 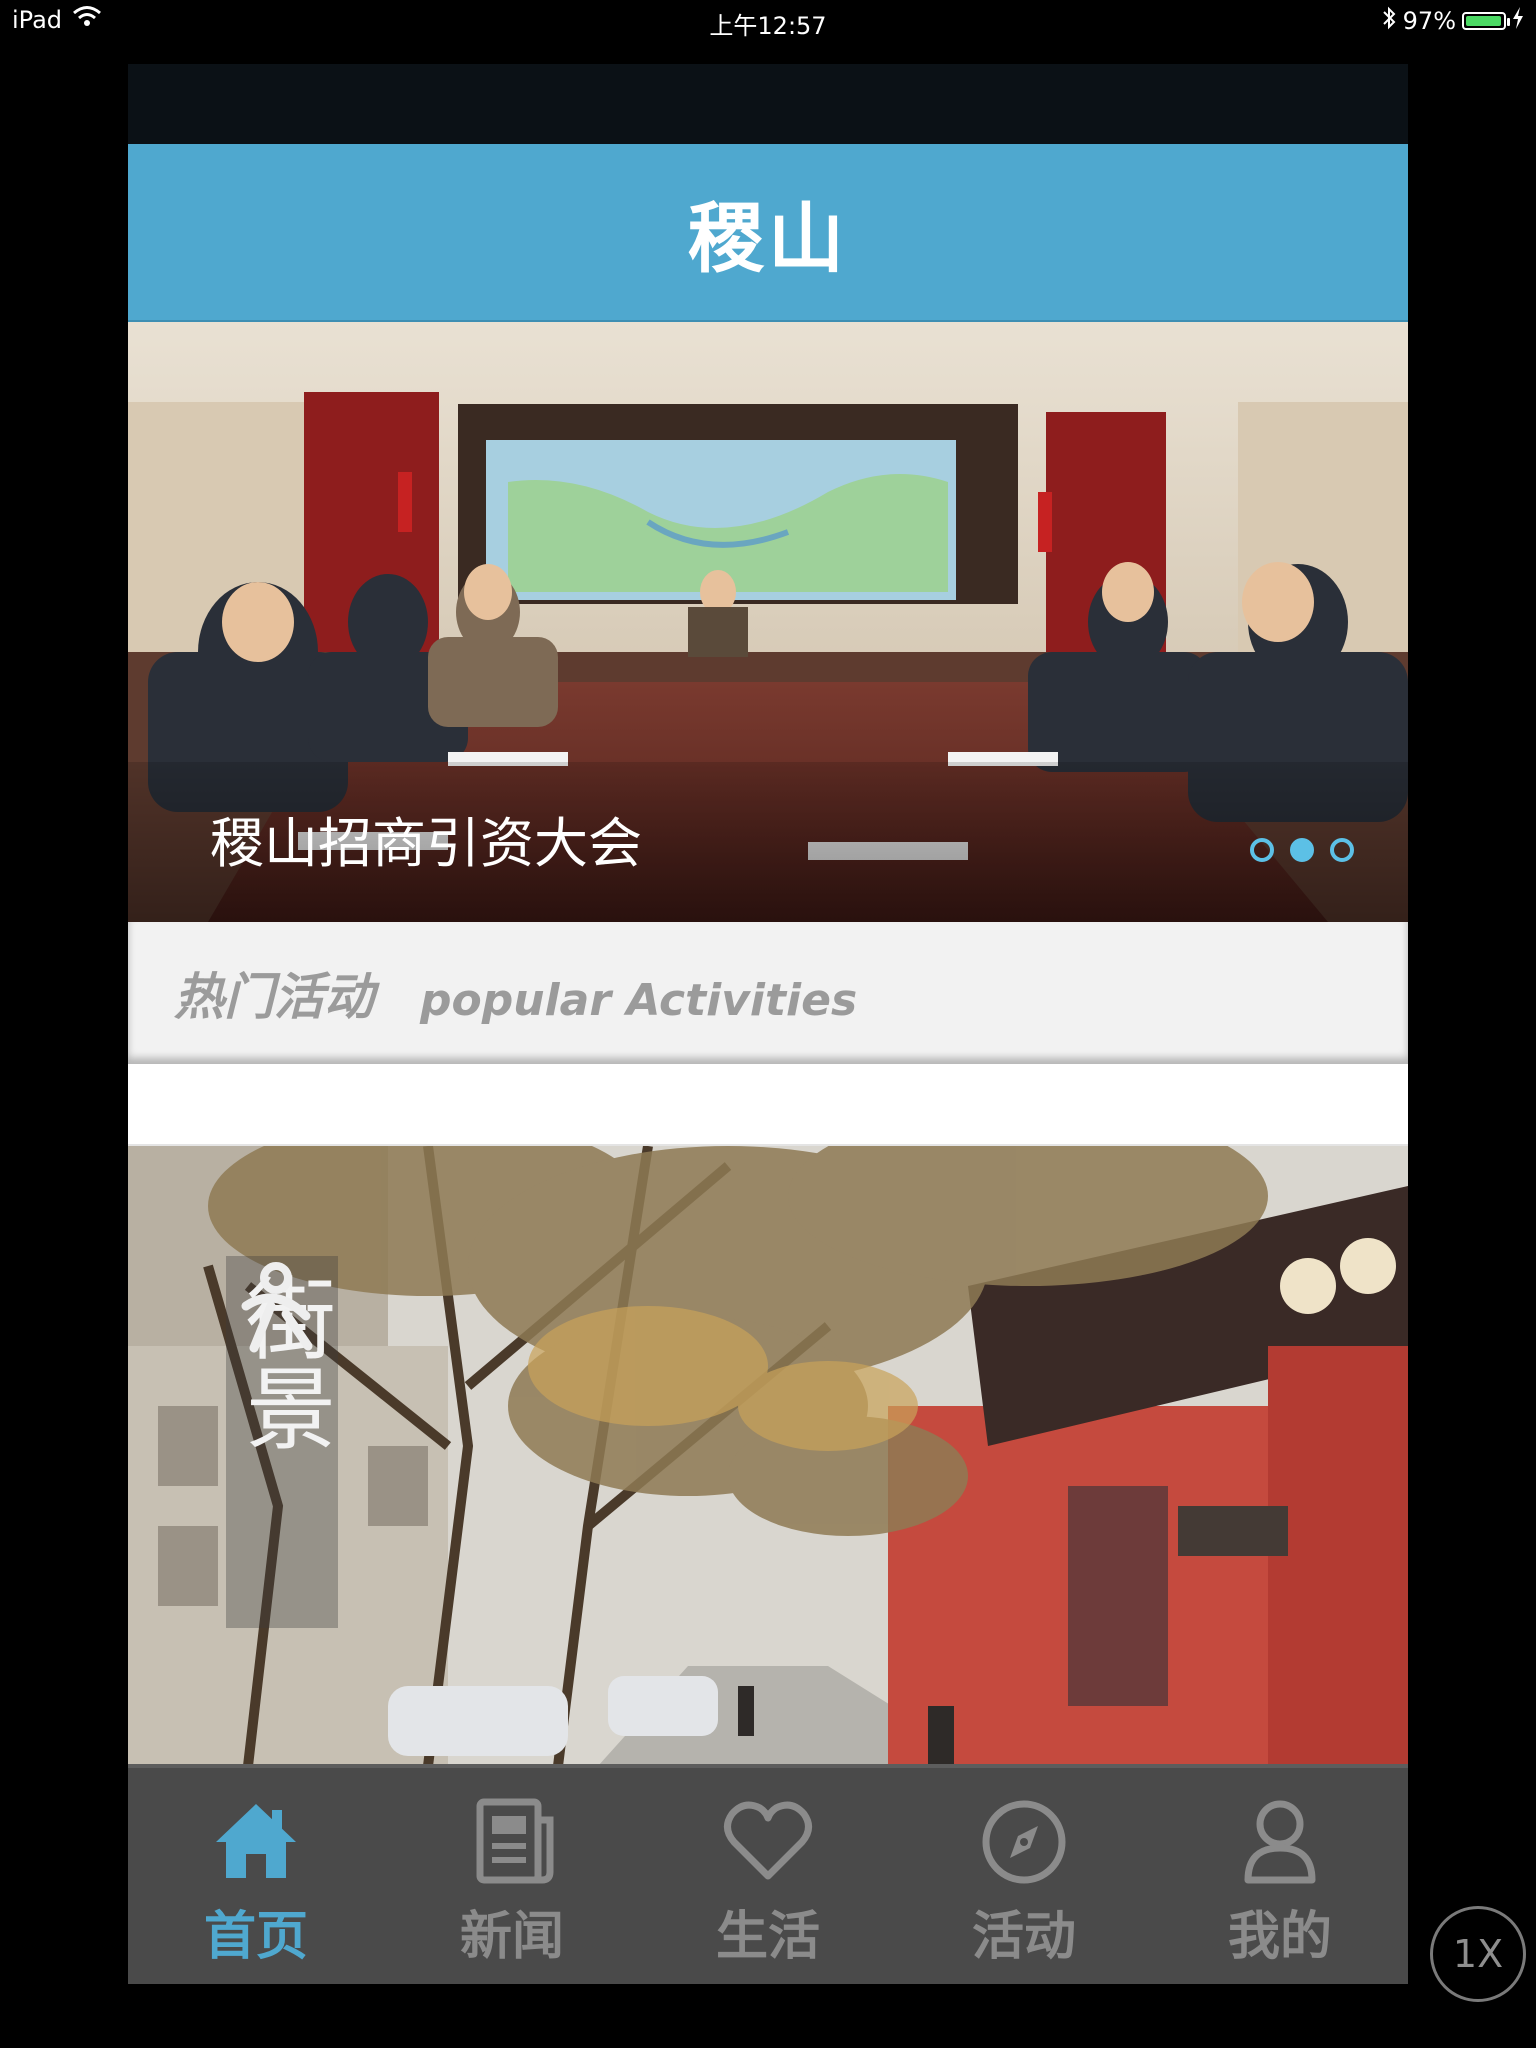 I want to click on navigation-bar: 稷山, so click(x=768, y=233).